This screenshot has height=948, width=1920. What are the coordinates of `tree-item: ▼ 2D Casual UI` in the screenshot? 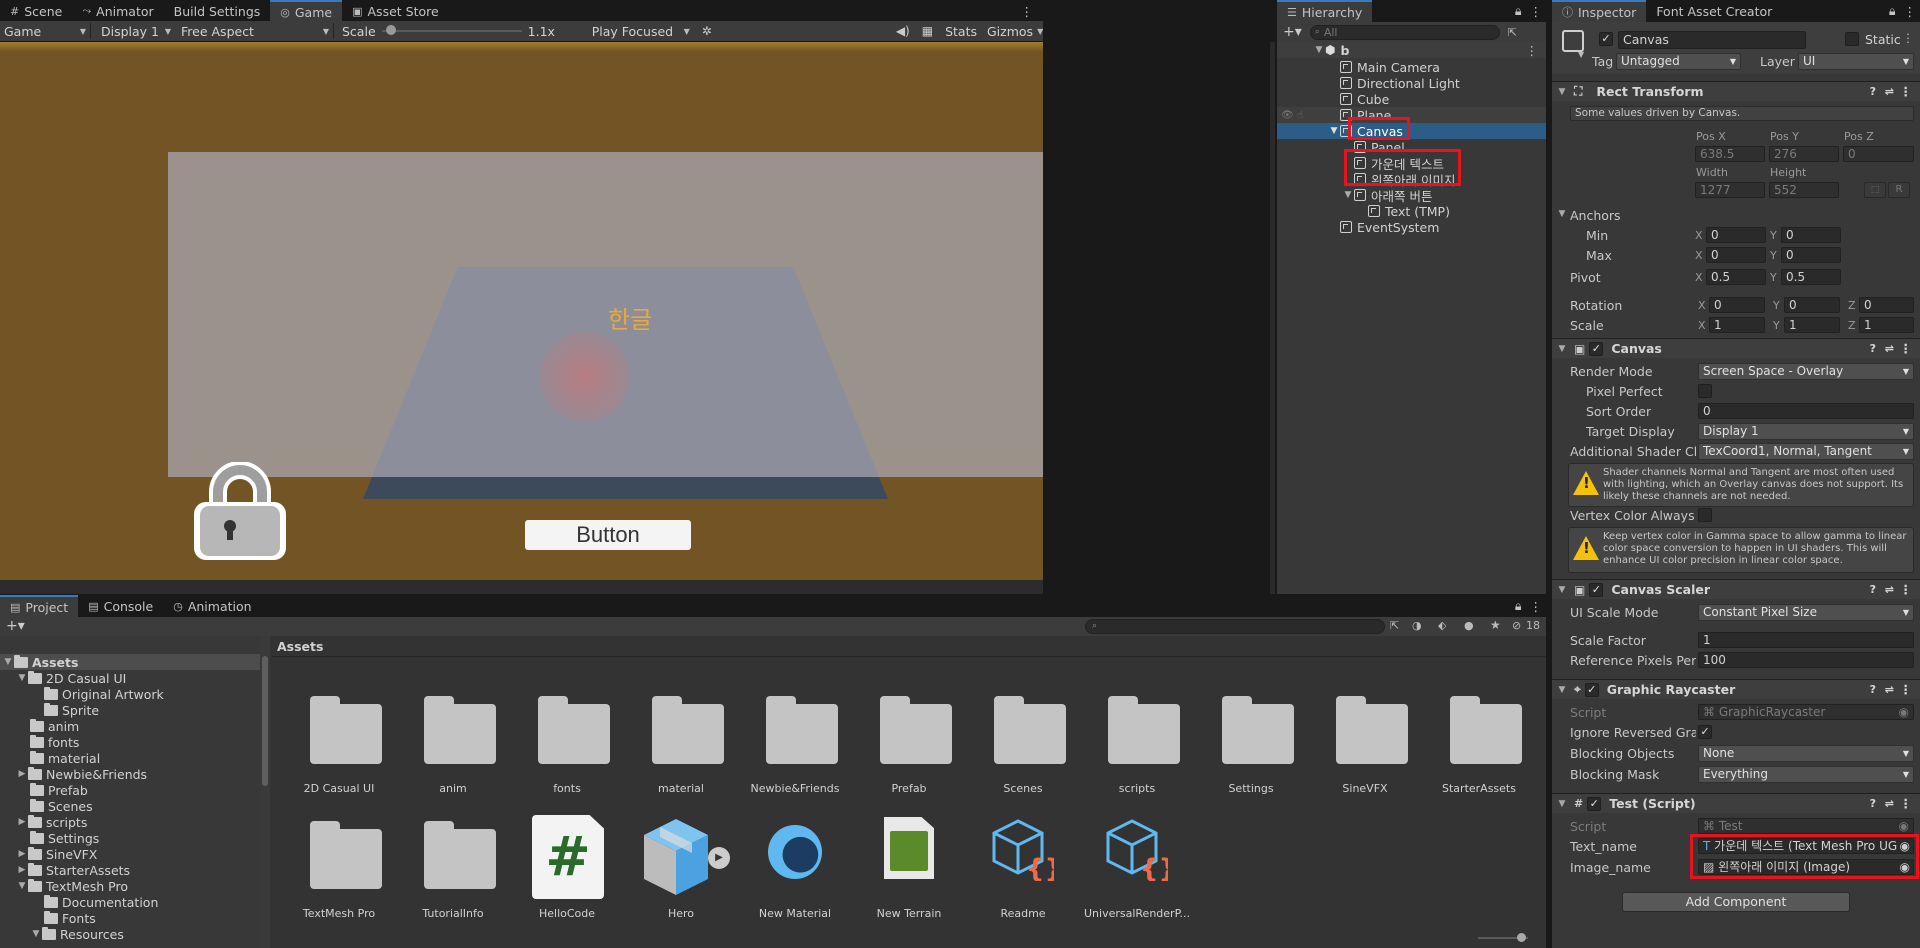 It's located at (135, 678).